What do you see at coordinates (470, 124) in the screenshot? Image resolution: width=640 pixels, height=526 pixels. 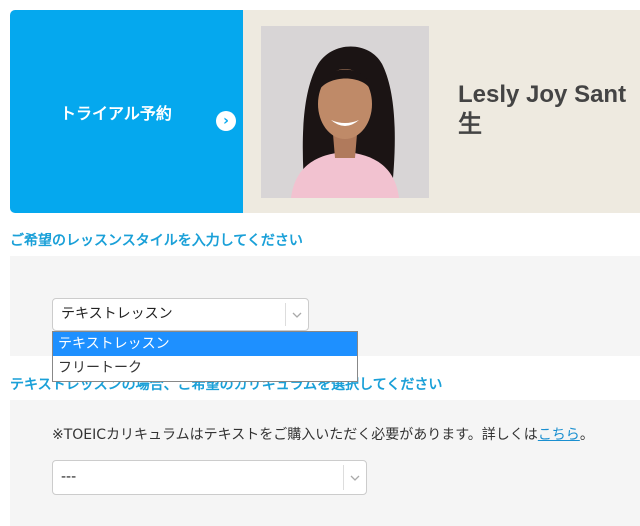 I see `teacher-name-line2: 生` at bounding box center [470, 124].